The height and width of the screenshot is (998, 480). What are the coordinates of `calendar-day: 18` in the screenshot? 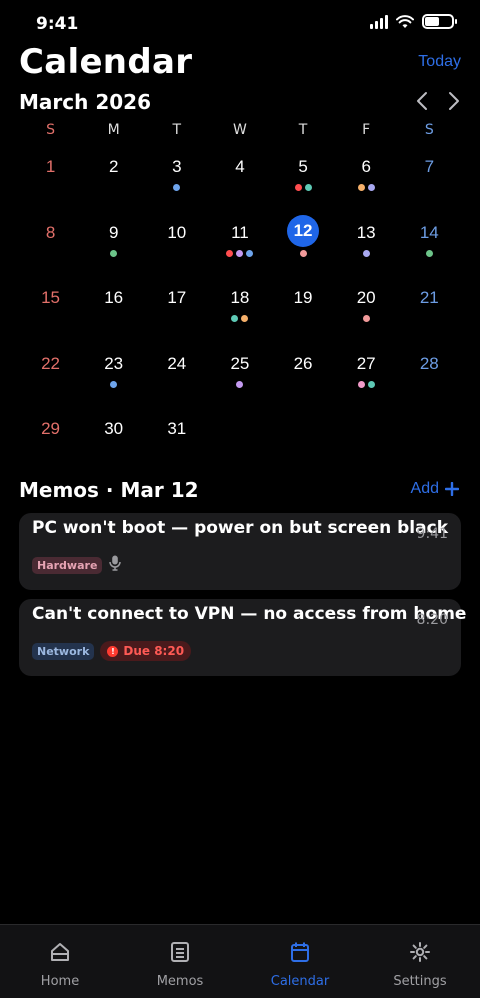 It's located at (239, 310).